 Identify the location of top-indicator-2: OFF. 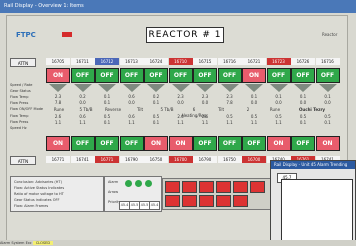
(107, 75).